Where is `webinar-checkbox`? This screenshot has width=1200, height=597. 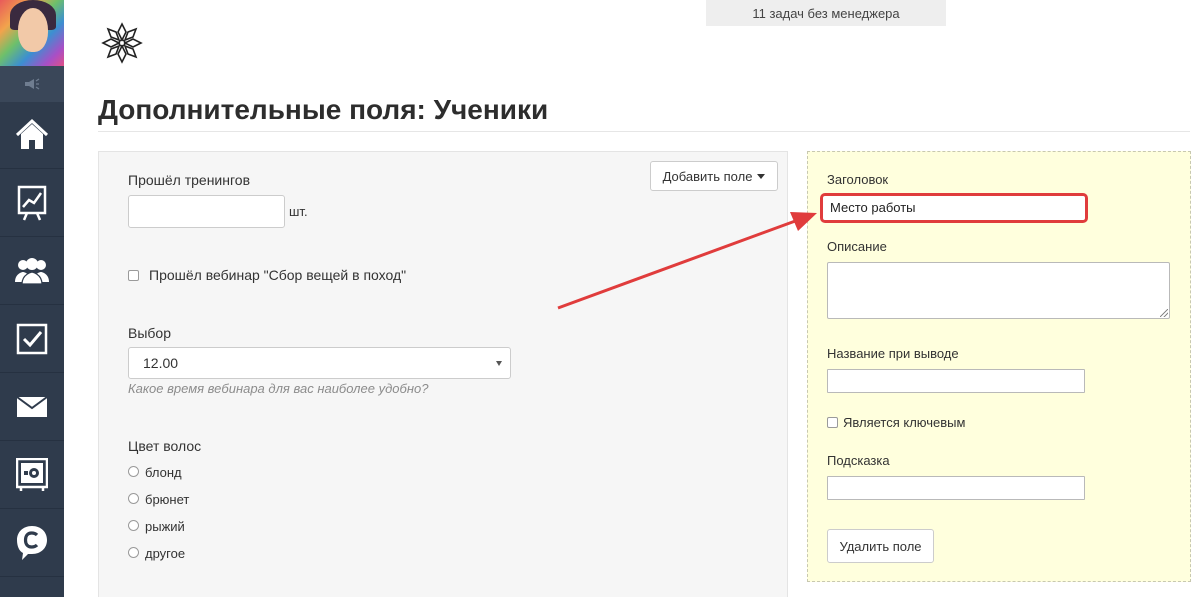
webinar-checkbox is located at coordinates (133, 275).